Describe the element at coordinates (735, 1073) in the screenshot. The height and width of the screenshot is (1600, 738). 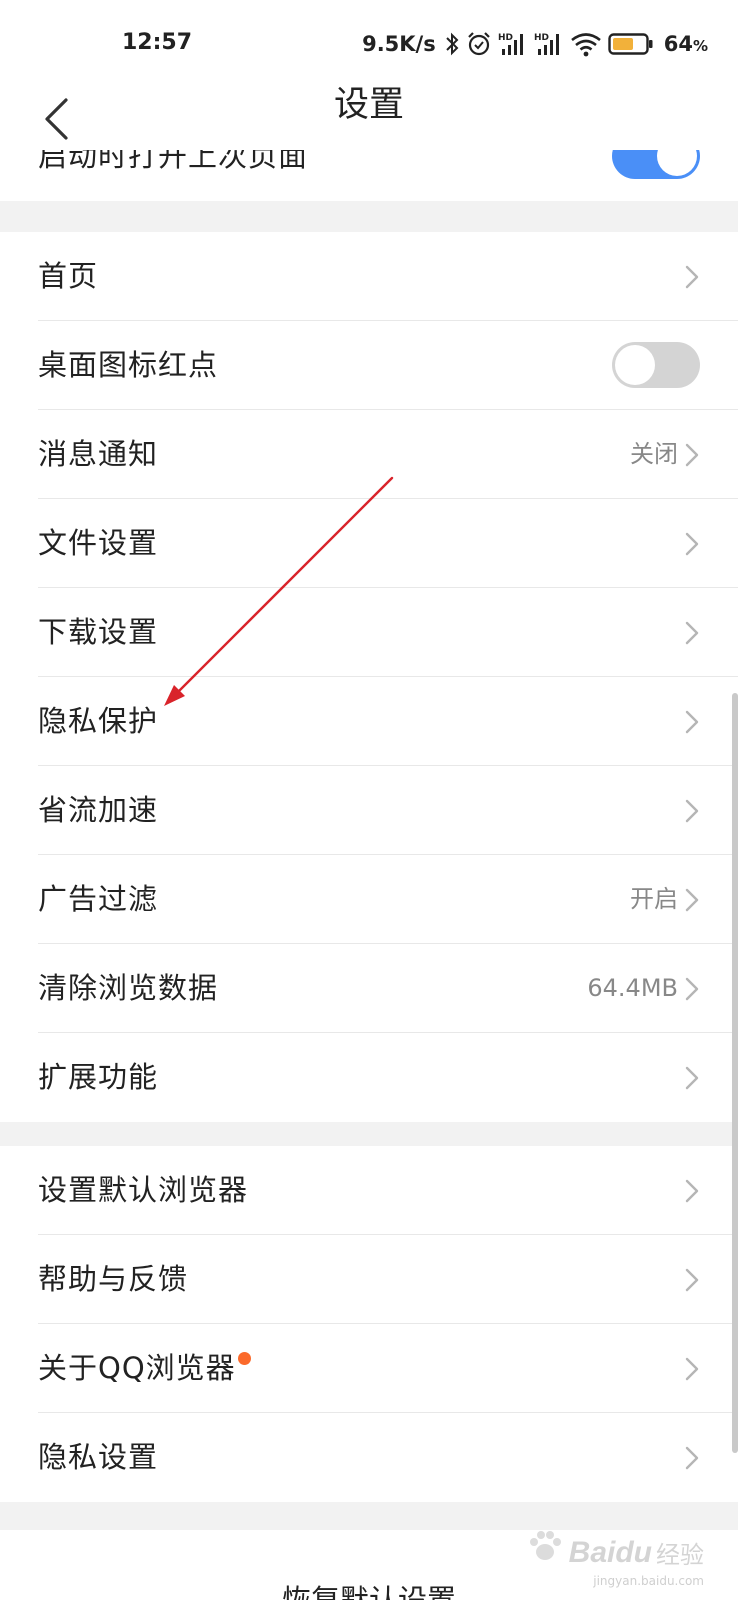
I see `scrollbar` at that location.